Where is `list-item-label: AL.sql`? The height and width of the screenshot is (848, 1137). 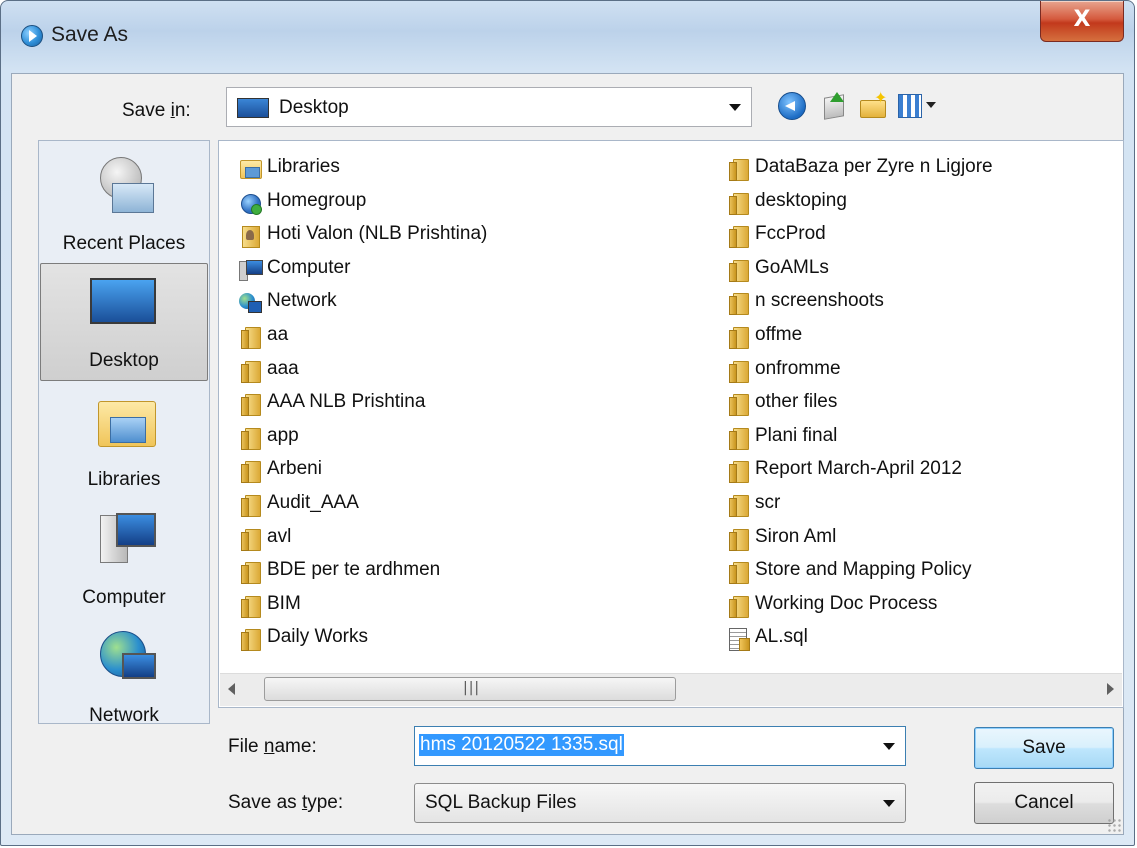
list-item-label: AL.sql is located at coordinates (781, 637).